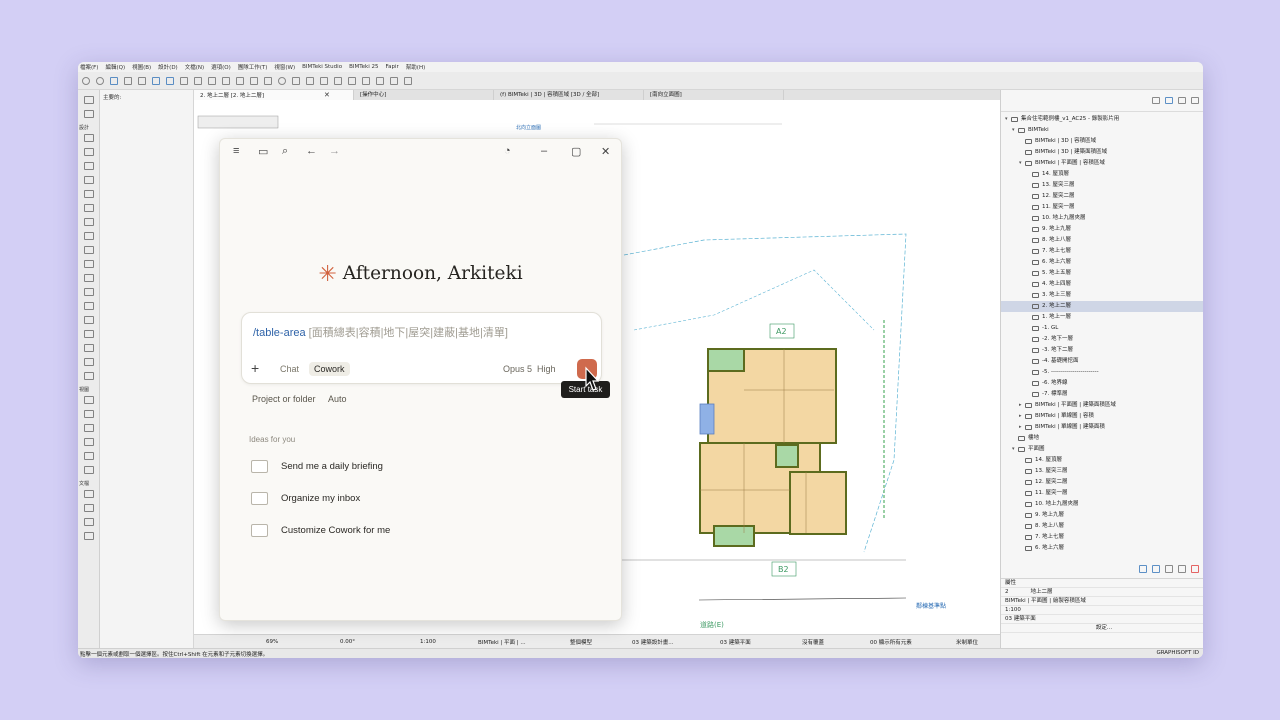  What do you see at coordinates (272, 642) in the screenshot?
I see `zoom-level: 69%` at bounding box center [272, 642].